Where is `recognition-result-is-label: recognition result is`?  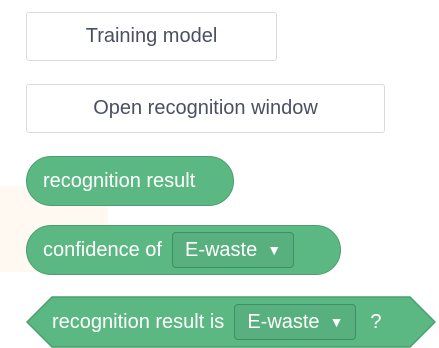 recognition-result-is-label: recognition result is is located at coordinates (138, 321).